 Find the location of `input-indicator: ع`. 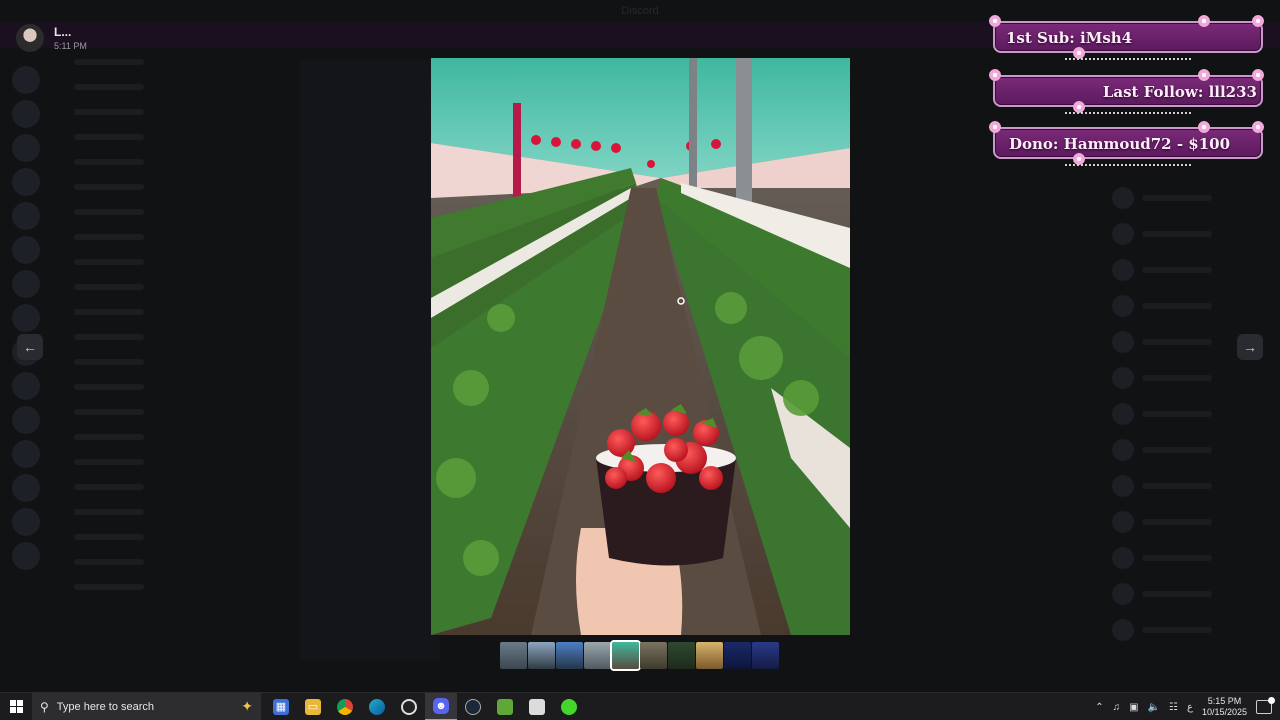

input-indicator: ع is located at coordinates (1190, 707).